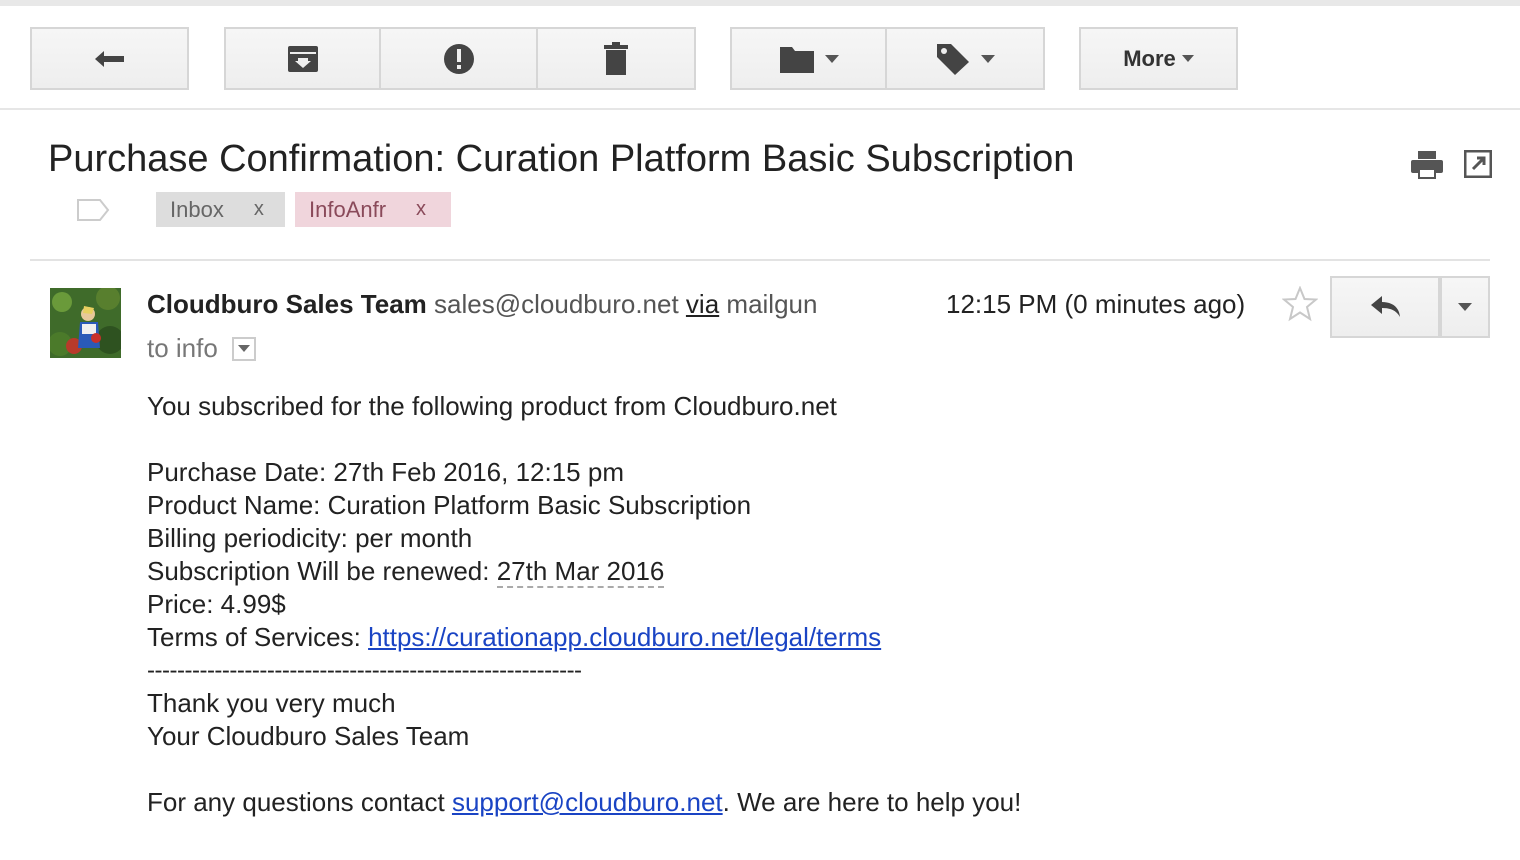  What do you see at coordinates (580, 572) in the screenshot?
I see `renewal-date: 27th Mar 2016` at bounding box center [580, 572].